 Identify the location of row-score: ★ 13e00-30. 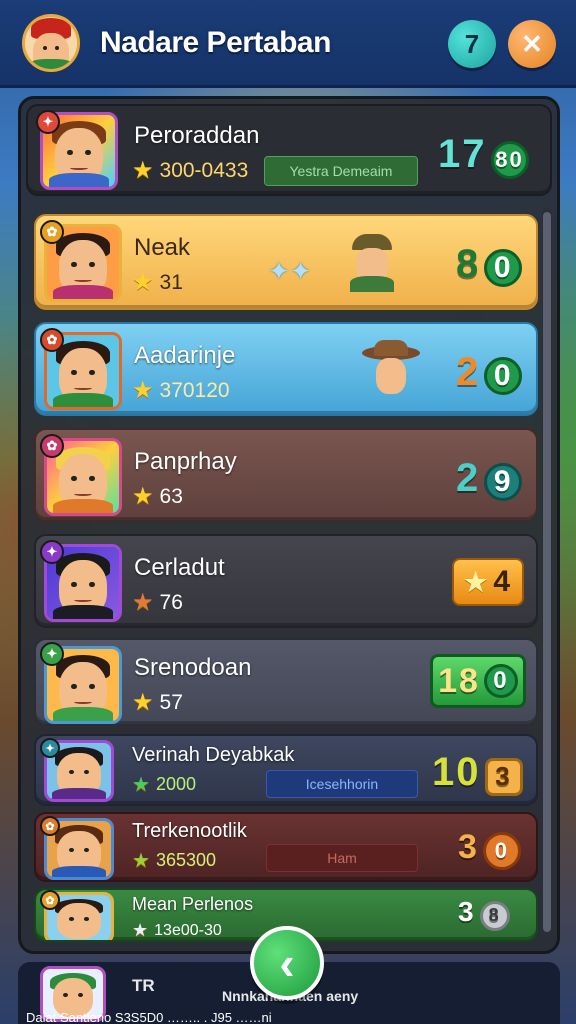
(177, 930).